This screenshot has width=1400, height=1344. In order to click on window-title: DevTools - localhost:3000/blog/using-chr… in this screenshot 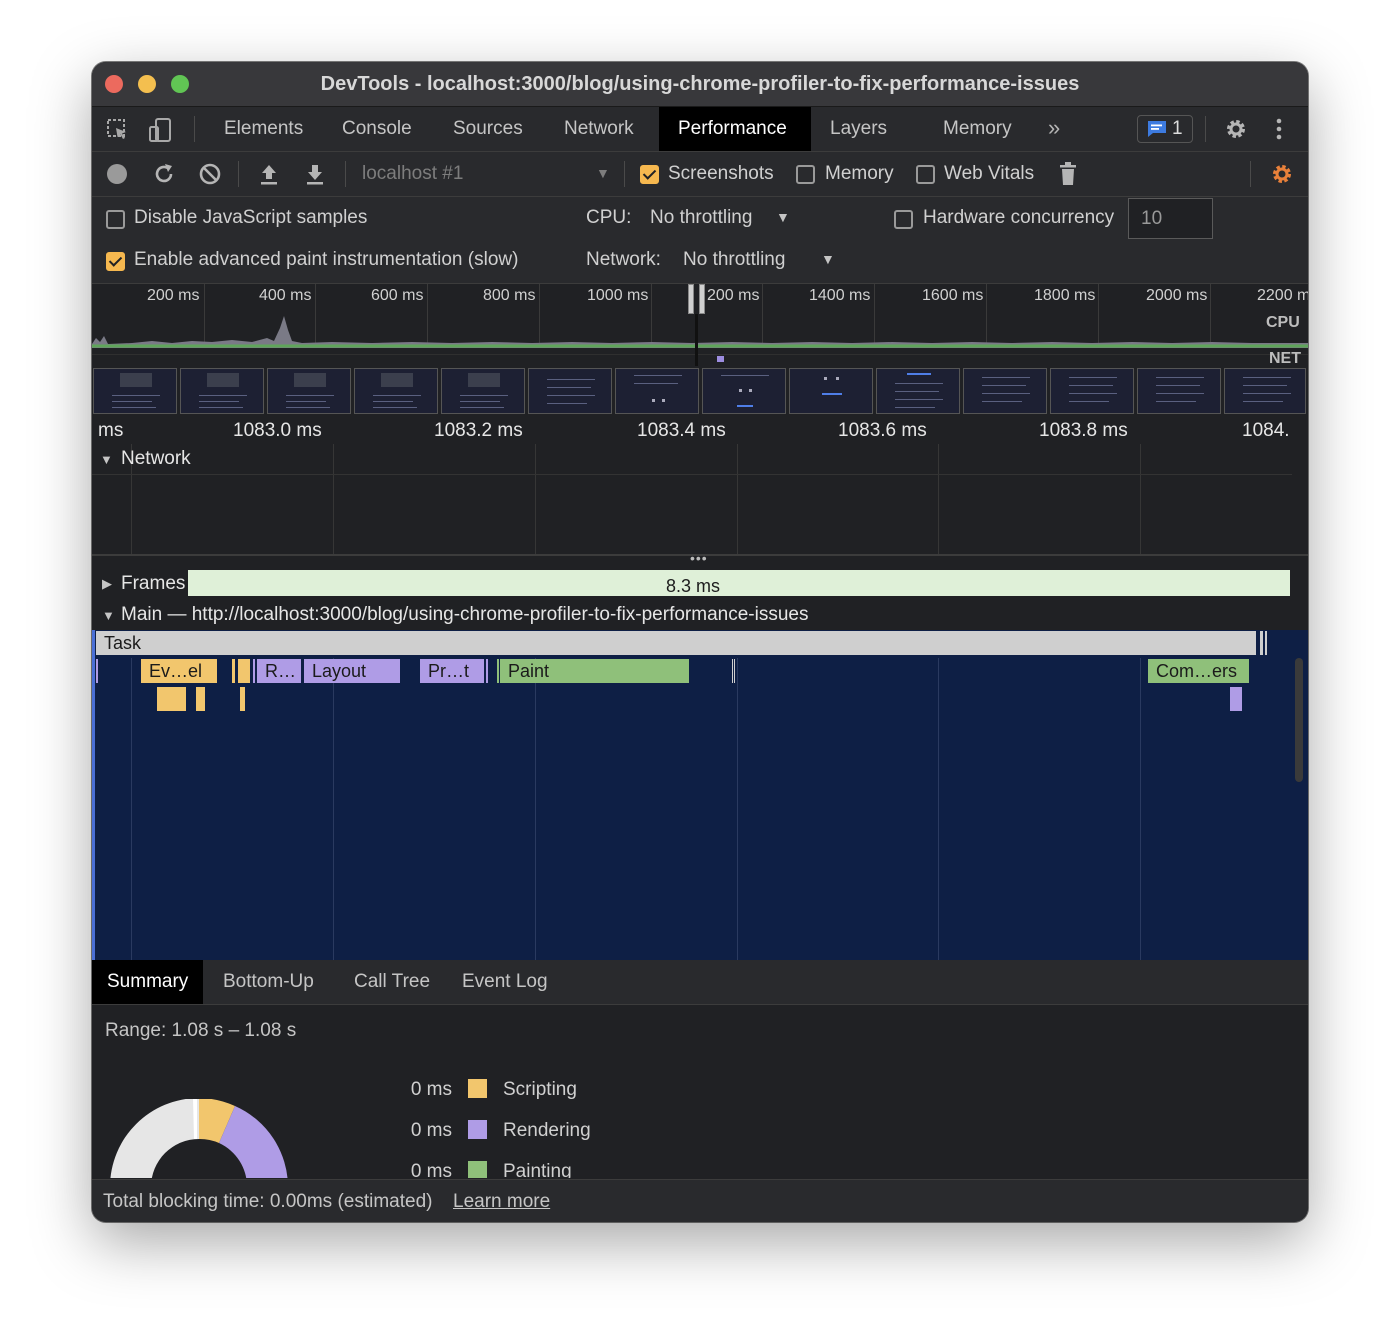, I will do `click(700, 84)`.